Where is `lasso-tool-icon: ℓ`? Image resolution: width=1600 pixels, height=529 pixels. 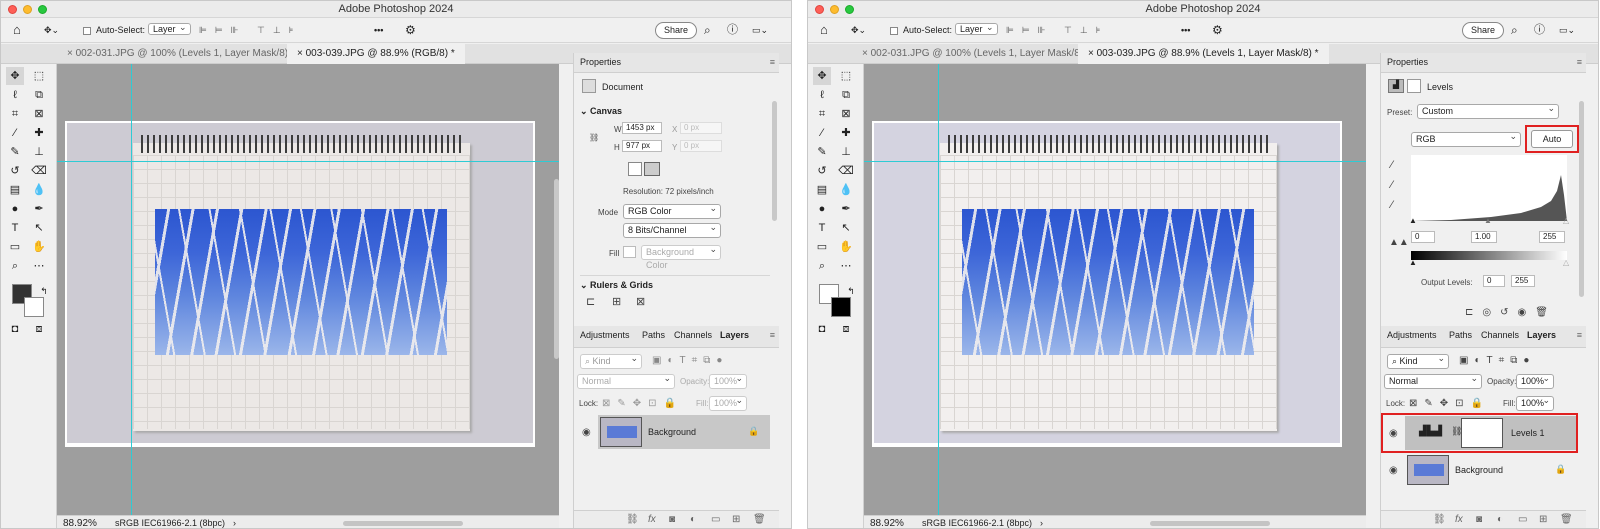 lasso-tool-icon: ℓ is located at coordinates (15, 95).